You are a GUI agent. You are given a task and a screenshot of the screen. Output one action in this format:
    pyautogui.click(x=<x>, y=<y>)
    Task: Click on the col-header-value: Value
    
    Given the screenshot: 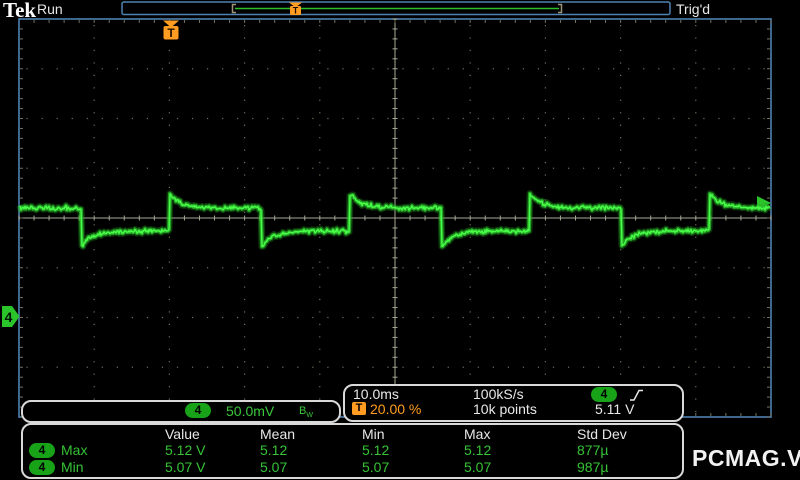 What is the action you would take?
    pyautogui.click(x=182, y=434)
    